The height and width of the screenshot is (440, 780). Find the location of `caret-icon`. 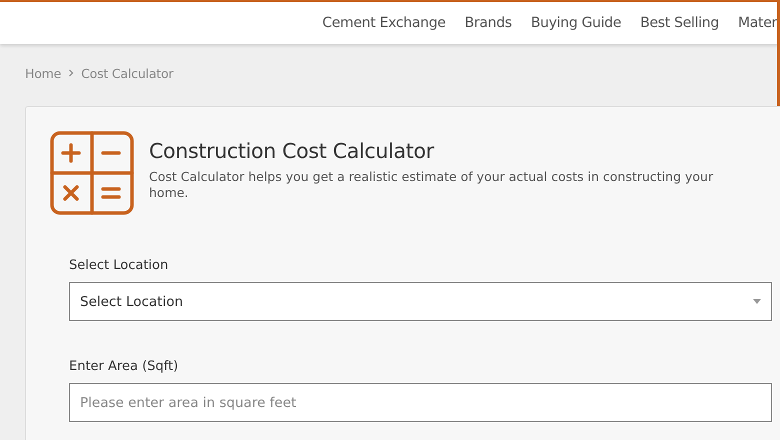

caret-icon is located at coordinates (757, 301).